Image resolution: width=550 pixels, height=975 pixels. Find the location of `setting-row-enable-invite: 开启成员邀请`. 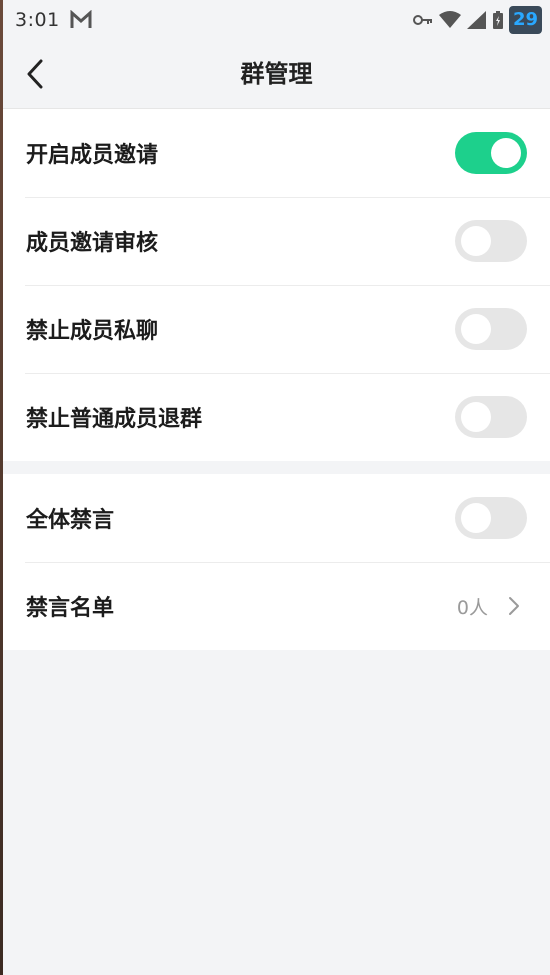

setting-row-enable-invite: 开启成员邀请 is located at coordinates (276, 153).